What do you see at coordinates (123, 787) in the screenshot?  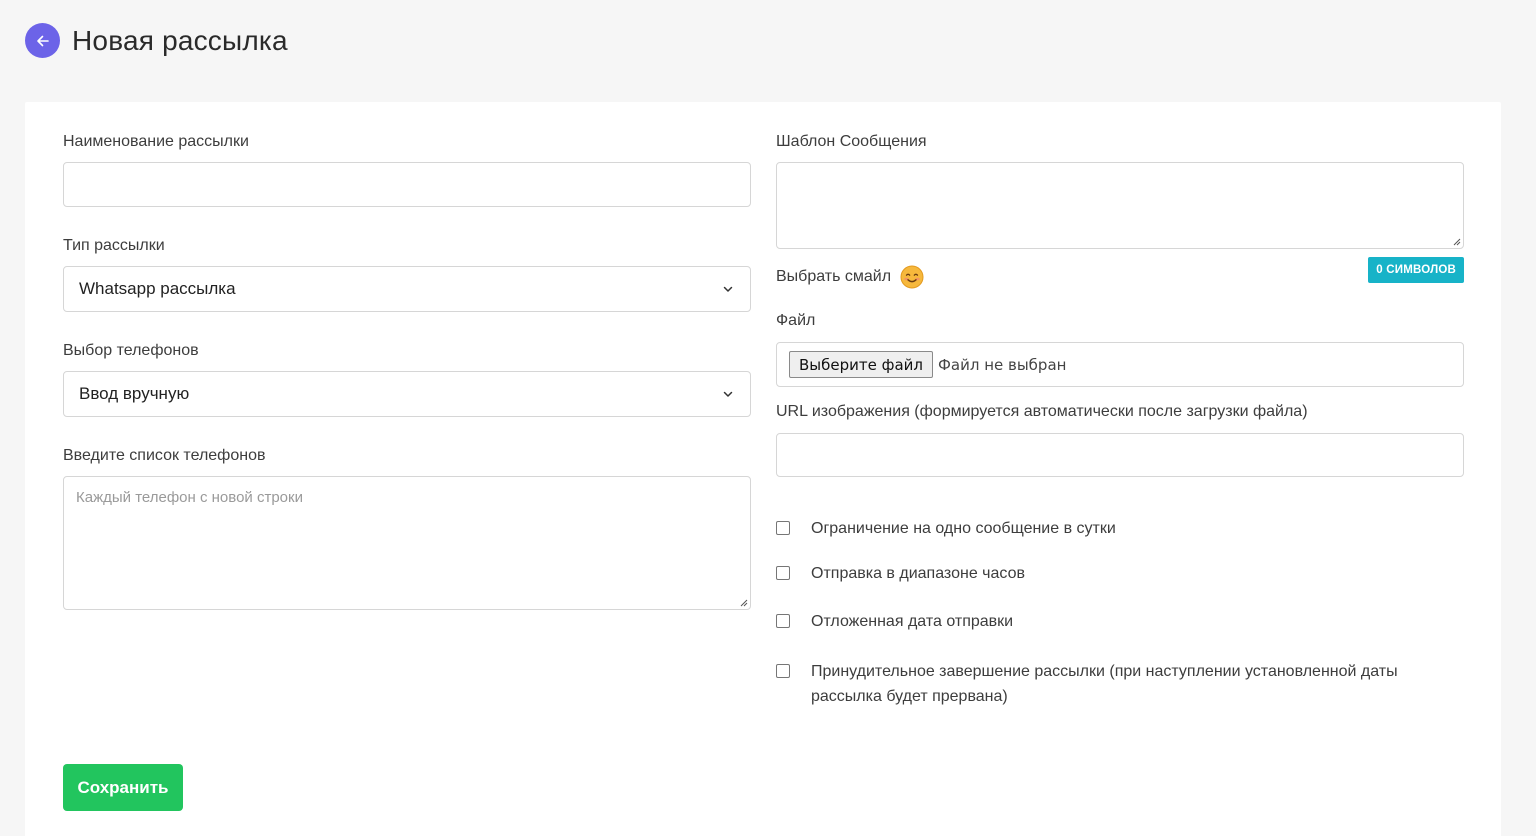 I see `save-button: Сохранить` at bounding box center [123, 787].